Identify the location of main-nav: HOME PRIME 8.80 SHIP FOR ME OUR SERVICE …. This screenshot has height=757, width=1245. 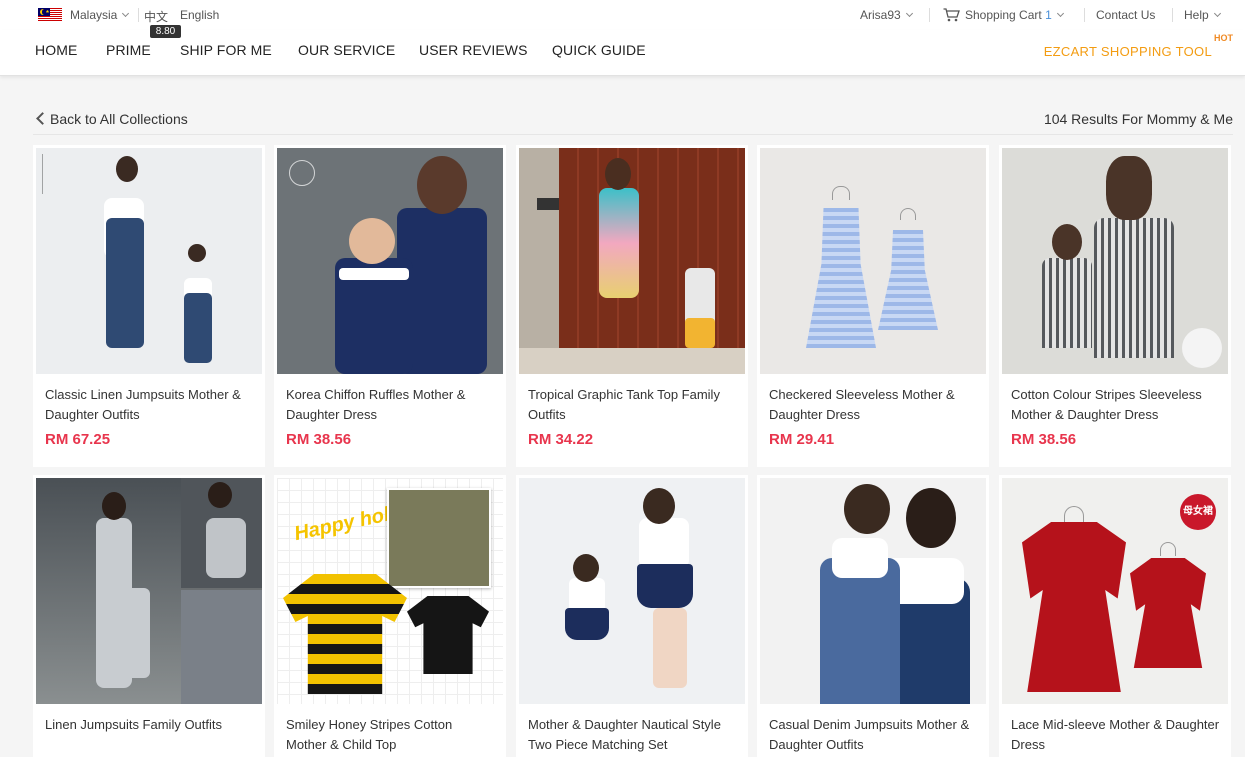
(622, 50).